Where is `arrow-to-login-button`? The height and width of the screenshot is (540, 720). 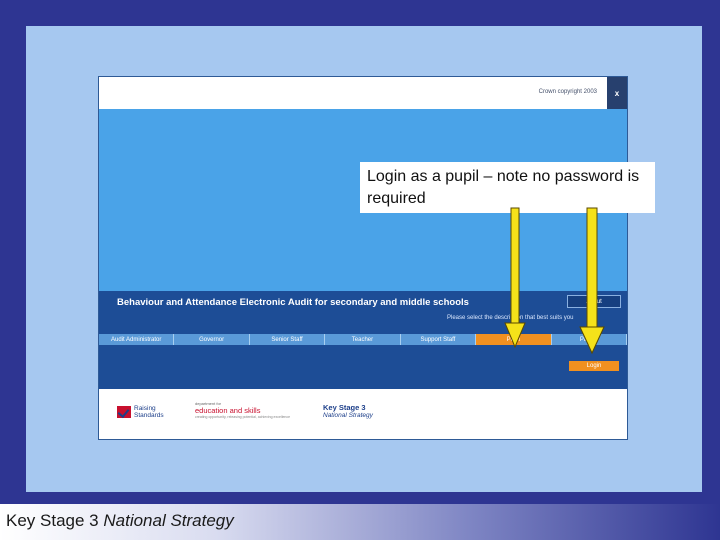
arrow-to-login-button is located at coordinates (592, 281).